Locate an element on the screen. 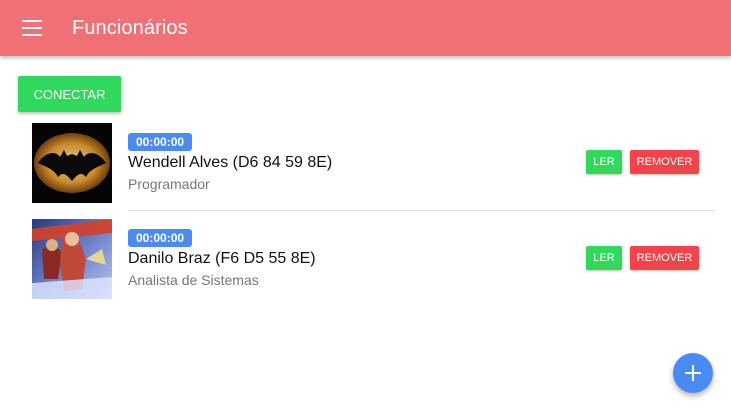  connect-button: CONECTAR is located at coordinates (69, 94).